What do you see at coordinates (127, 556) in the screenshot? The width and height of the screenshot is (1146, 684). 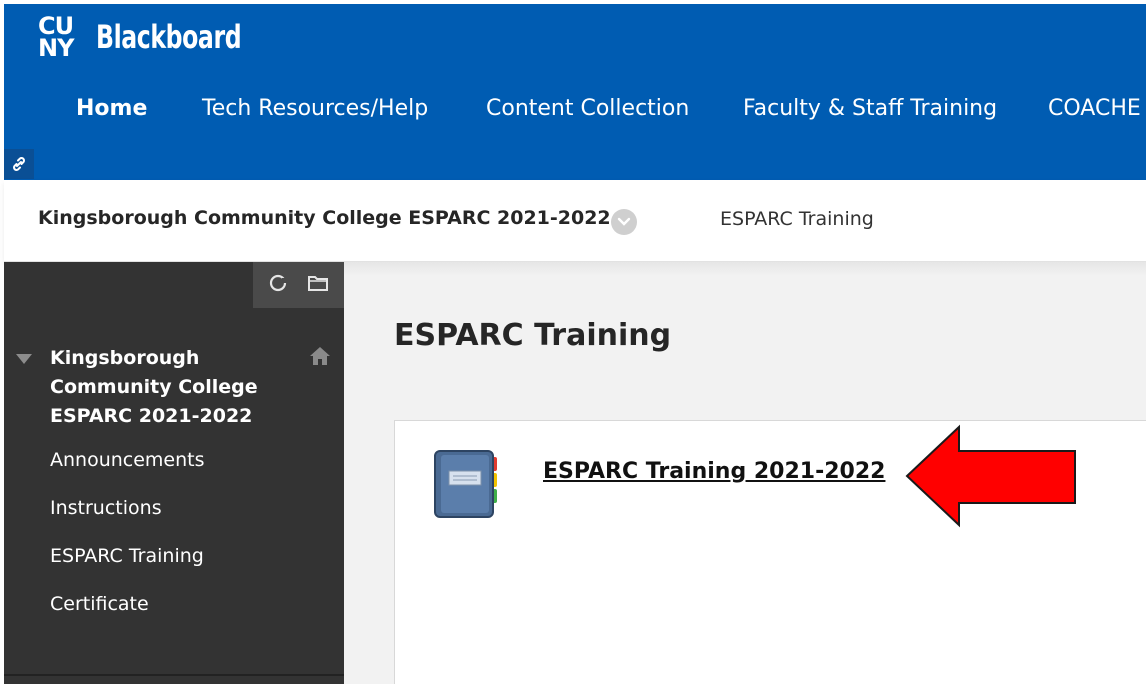 I see `sidebar-item-esparc-training: ESPARC Training` at bounding box center [127, 556].